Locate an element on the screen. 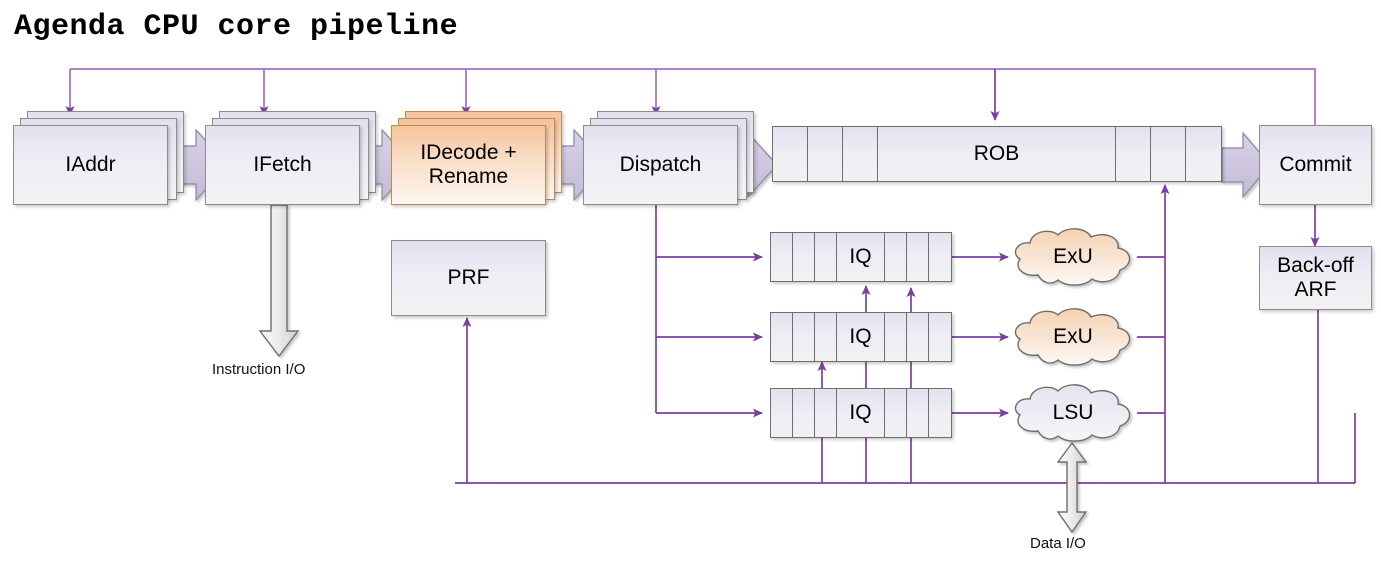 This screenshot has height=566, width=1381. prf-label: PRF is located at coordinates (468, 278).